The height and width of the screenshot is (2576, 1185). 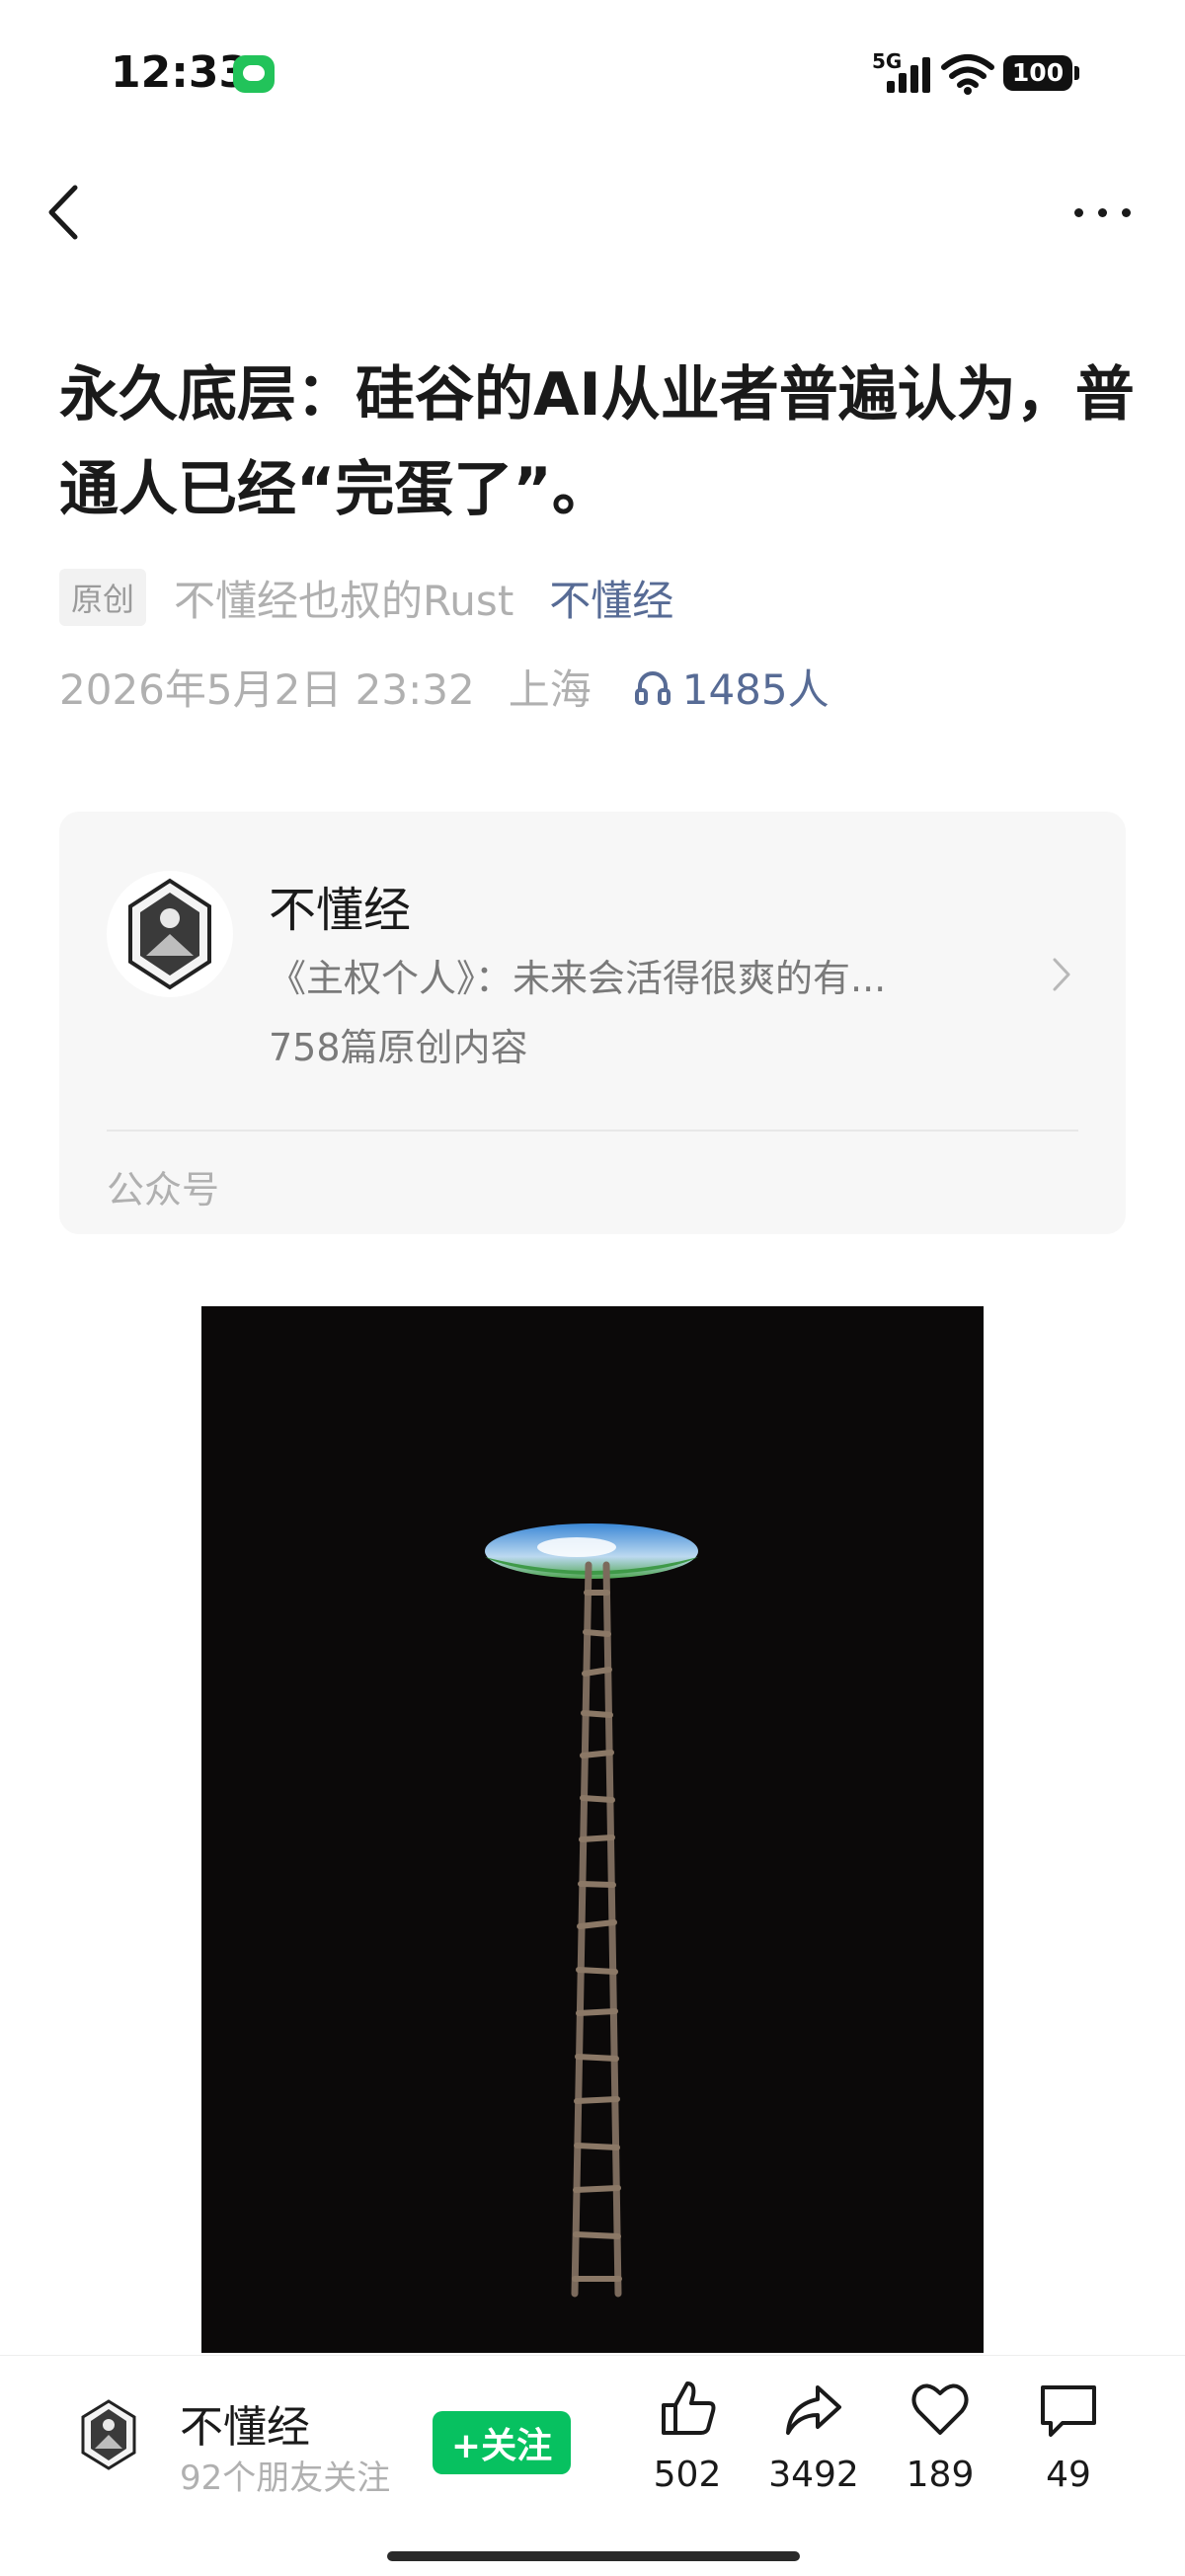 What do you see at coordinates (592, 74) in the screenshot?
I see `status-bar: 12:33 5G 100` at bounding box center [592, 74].